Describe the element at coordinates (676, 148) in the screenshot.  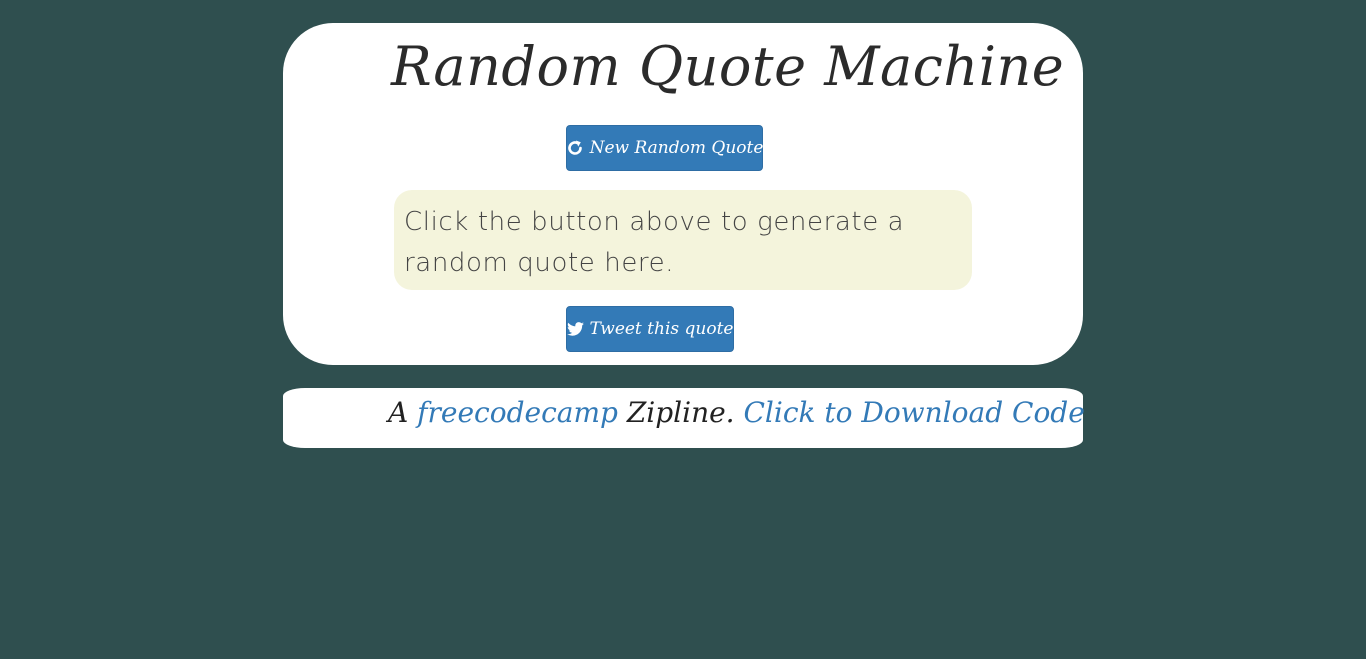
I see `new-random-quote-label: New Random Quote` at that location.